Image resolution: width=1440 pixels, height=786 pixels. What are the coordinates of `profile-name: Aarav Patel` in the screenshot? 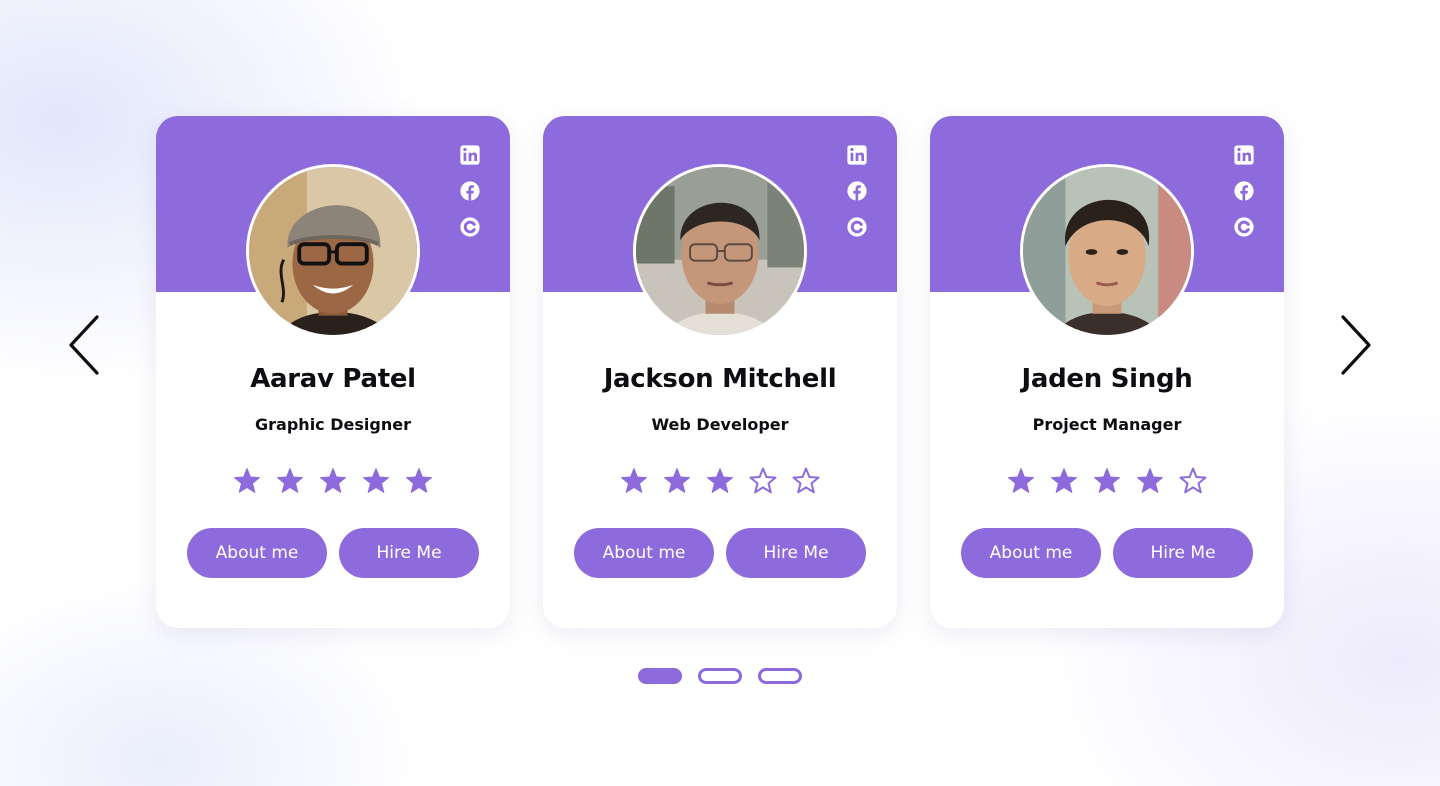 It's located at (333, 379).